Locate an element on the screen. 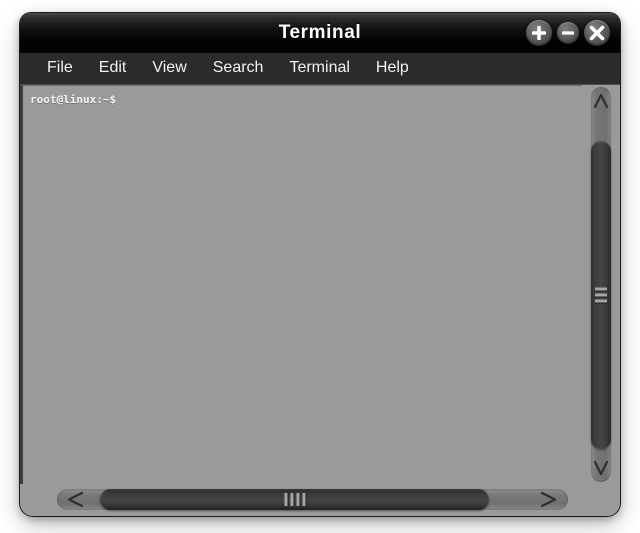 This screenshot has height=533, width=640. maximize-button is located at coordinates (539, 33).